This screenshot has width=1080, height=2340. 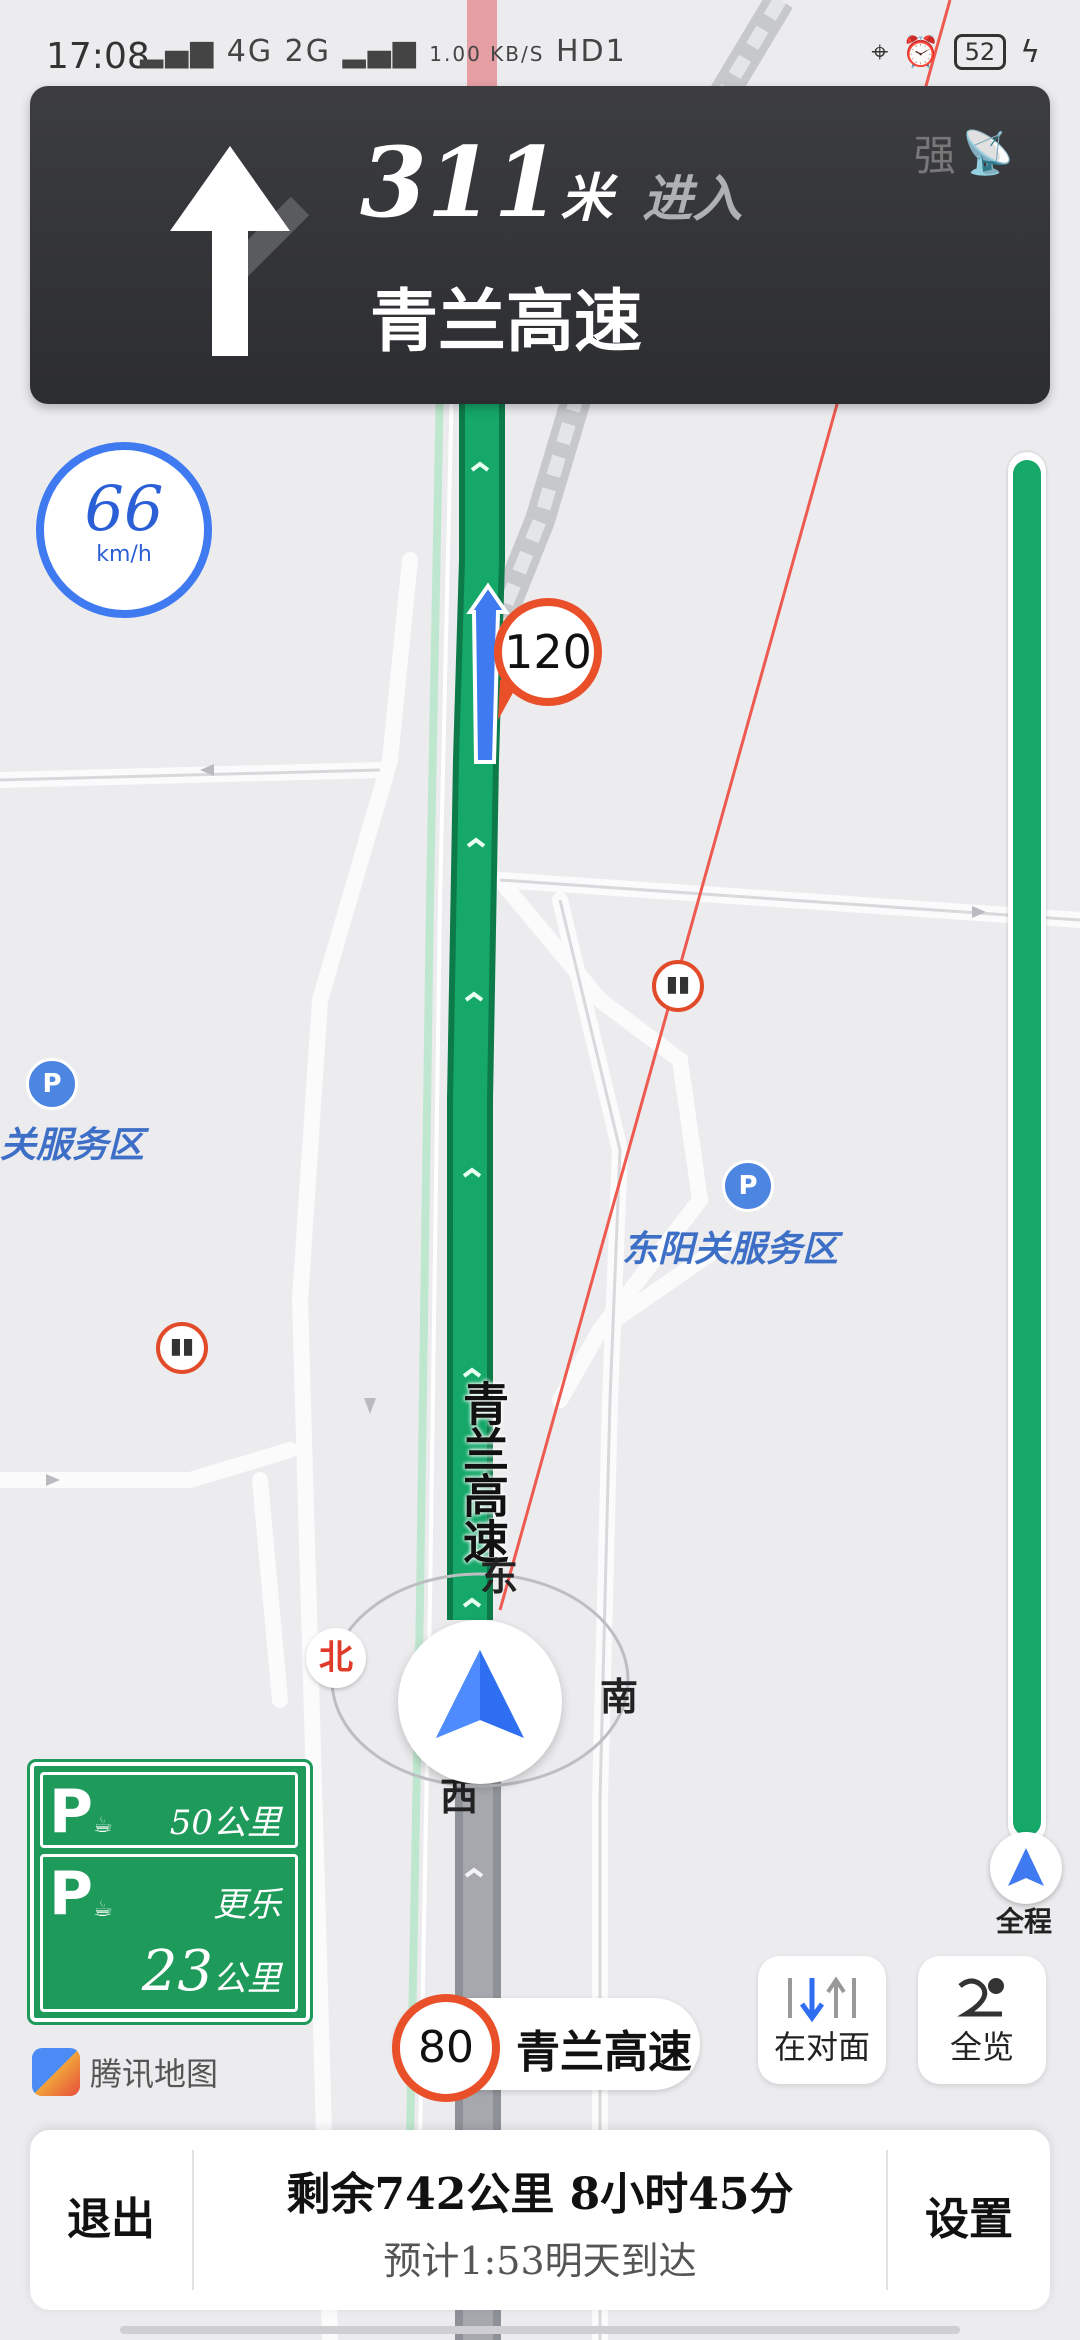 What do you see at coordinates (987, 152) in the screenshot?
I see `satellite-icon: 📡` at bounding box center [987, 152].